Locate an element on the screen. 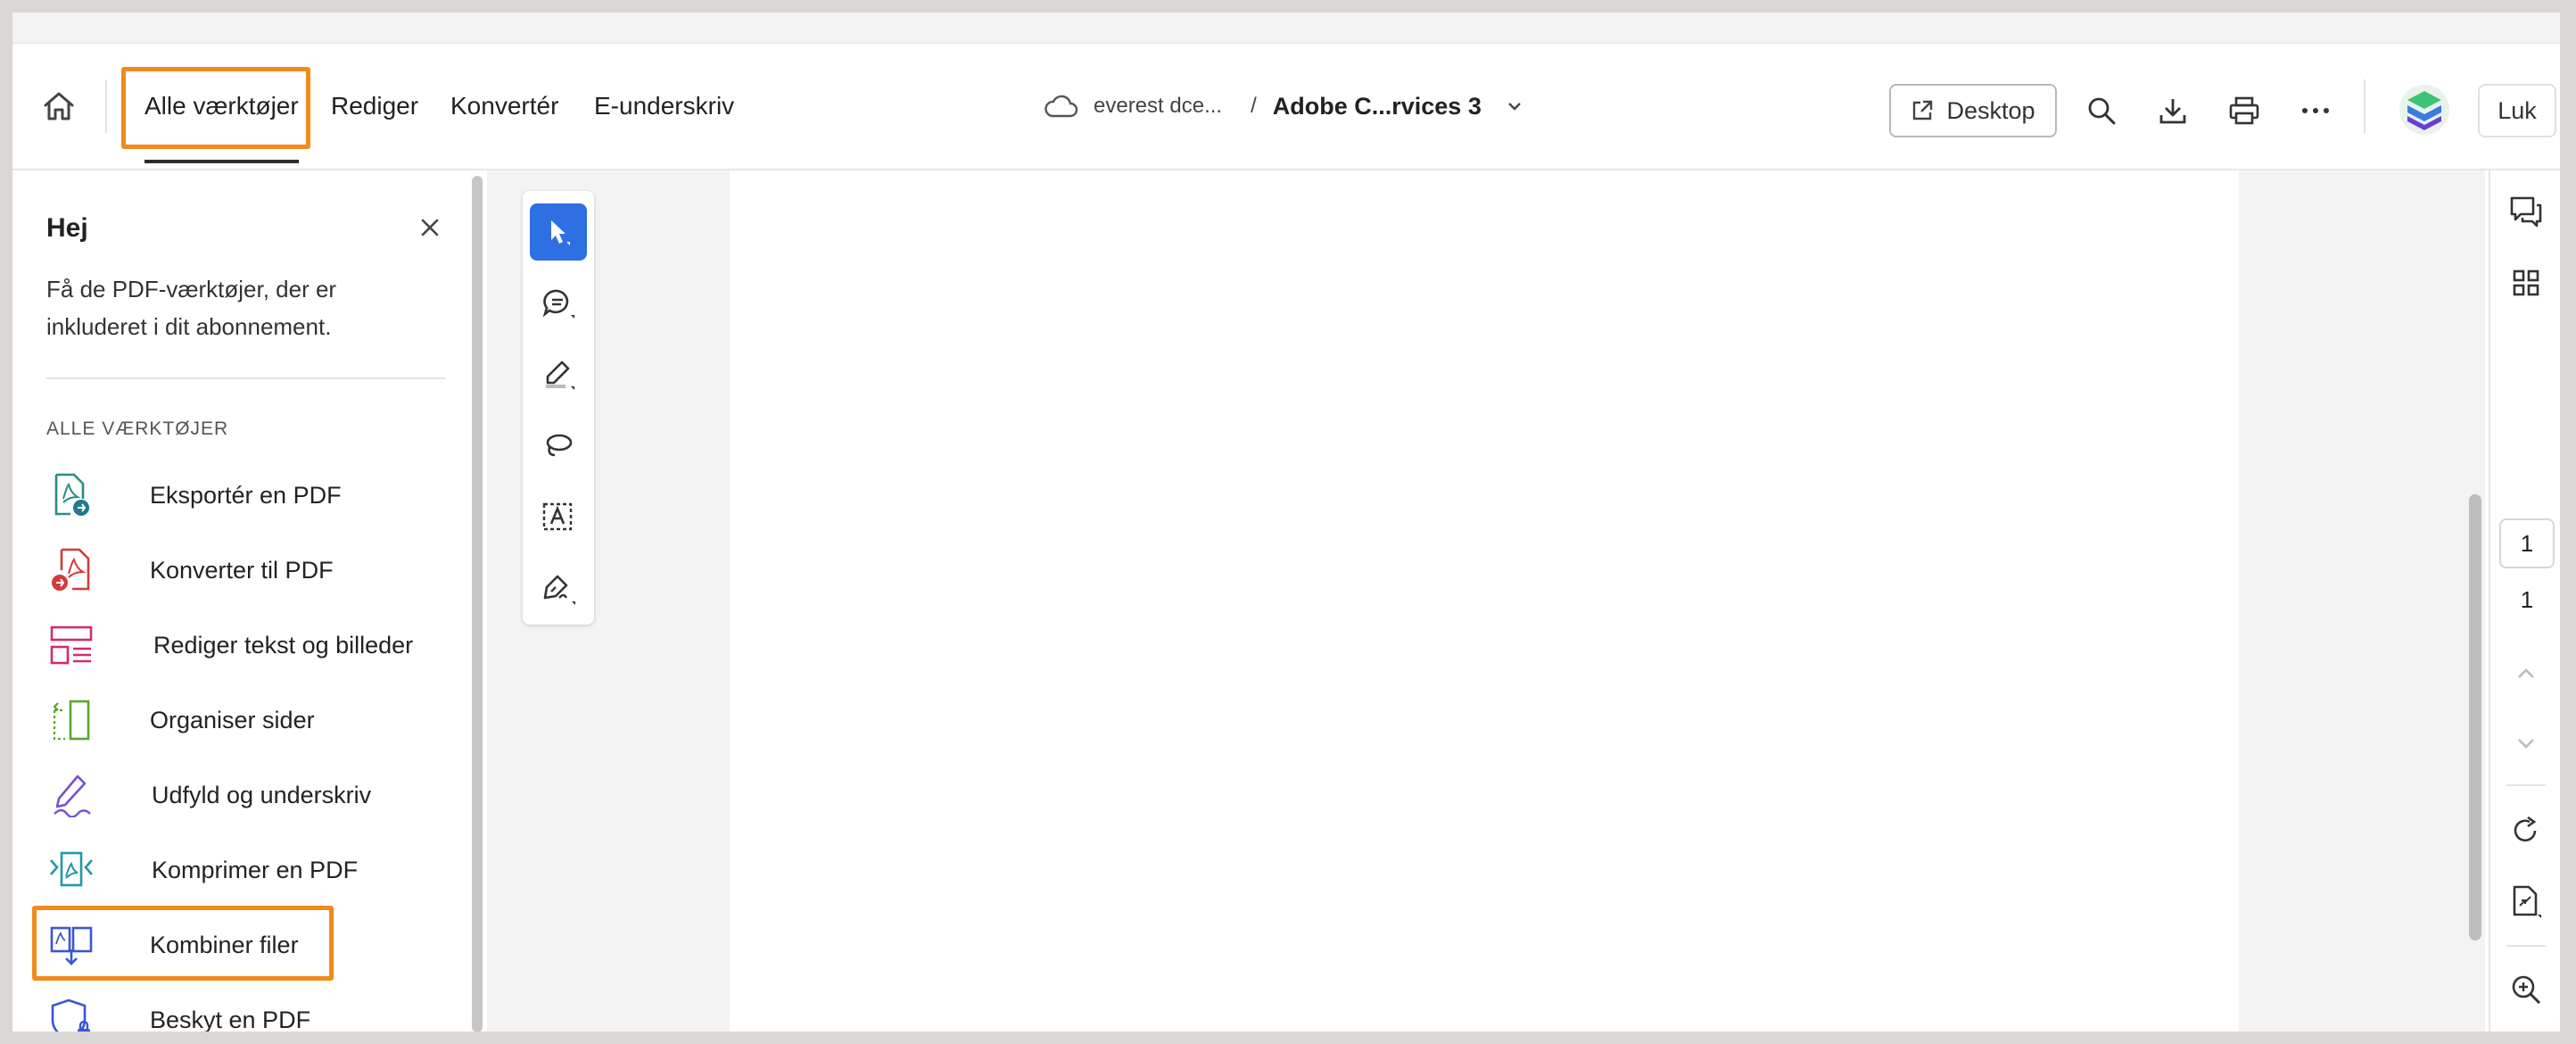  tool-convert-to-pdf: Konverter til PDF is located at coordinates (250, 570).